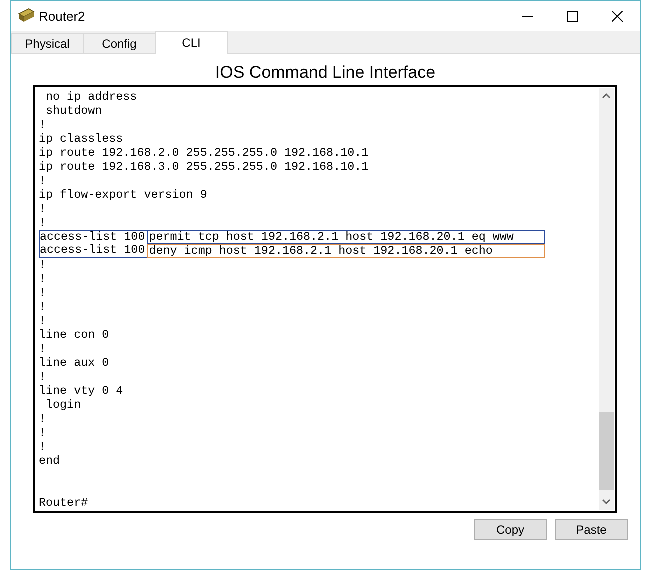 This screenshot has width=653, height=576. I want to click on tab: Config, so click(119, 43).